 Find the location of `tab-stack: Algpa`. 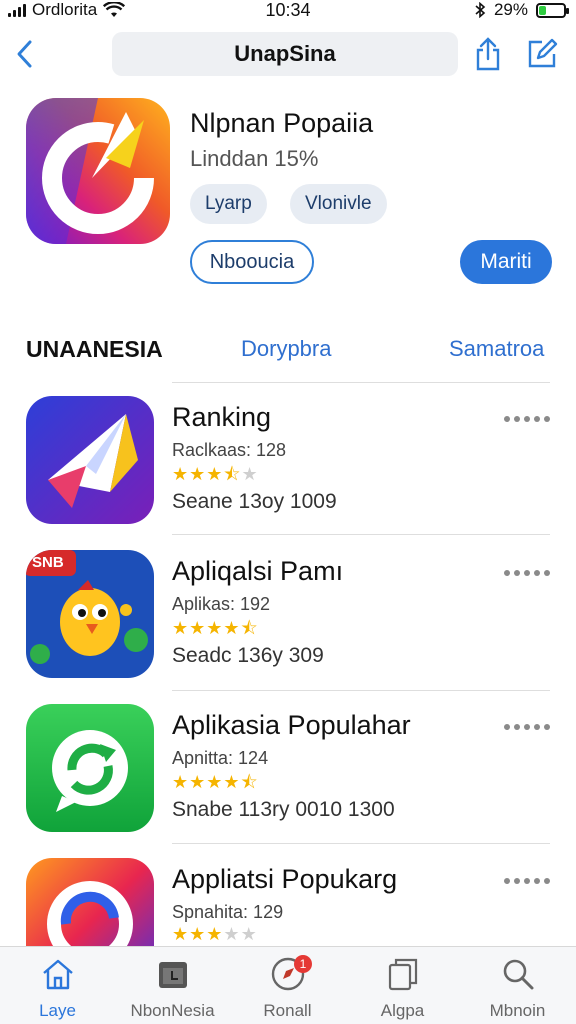

tab-stack: Algpa is located at coordinates (402, 988).